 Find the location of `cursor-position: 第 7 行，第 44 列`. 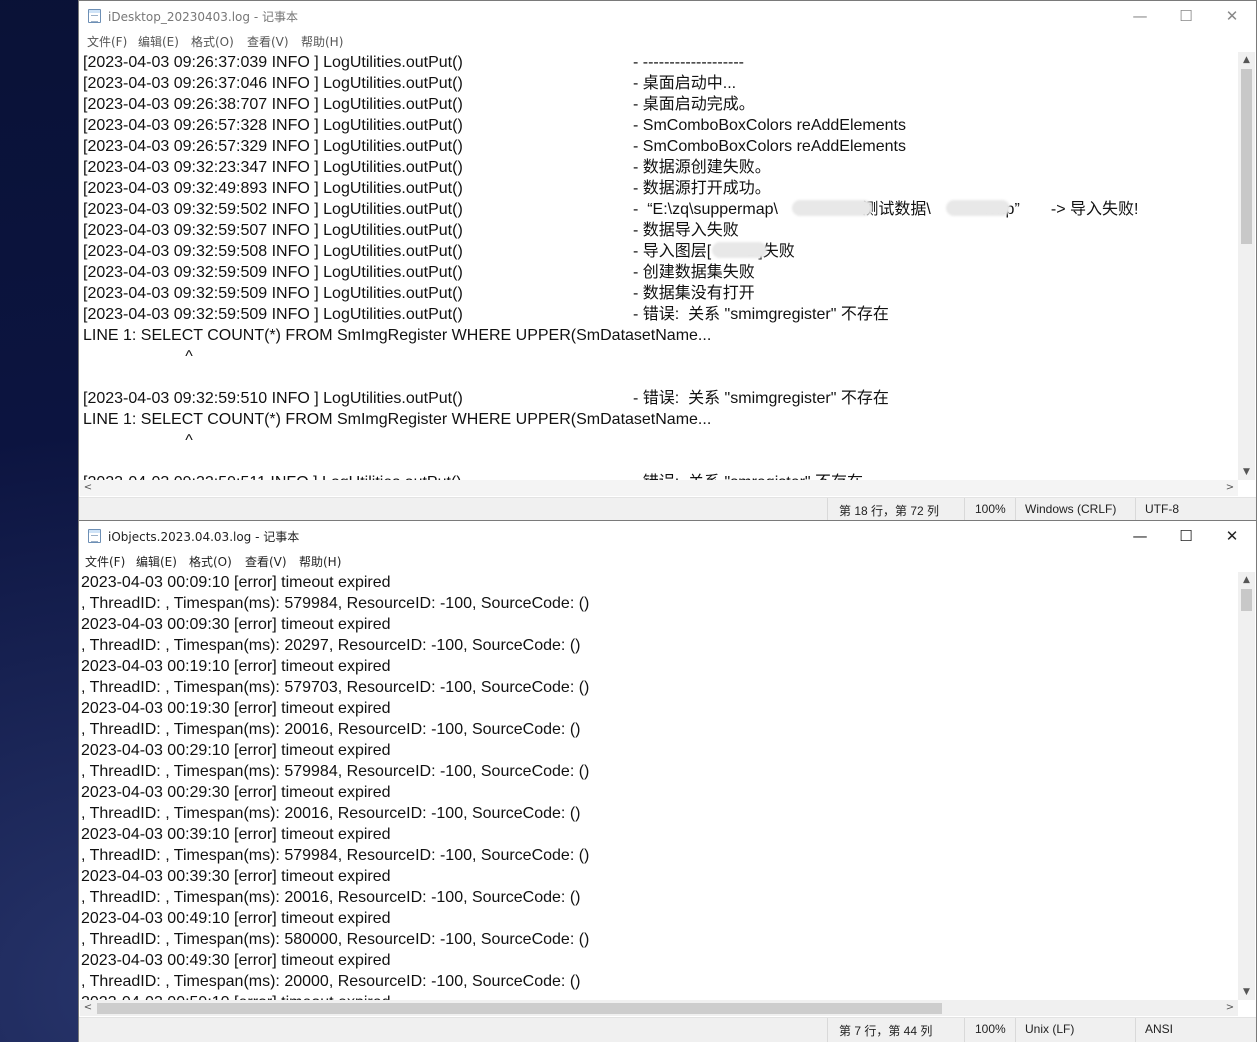

cursor-position: 第 7 行，第 44 列 is located at coordinates (886, 1031).